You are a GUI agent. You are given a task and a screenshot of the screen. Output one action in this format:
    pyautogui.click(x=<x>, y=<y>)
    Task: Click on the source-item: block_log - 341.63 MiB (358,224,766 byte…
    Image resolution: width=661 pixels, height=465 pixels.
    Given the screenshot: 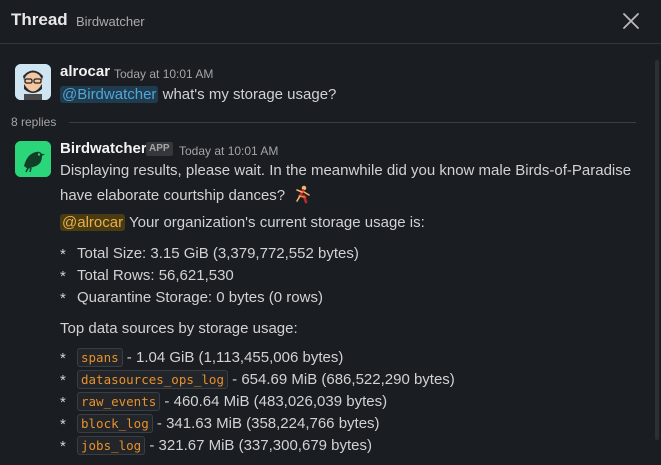 What is the action you would take?
    pyautogui.click(x=228, y=423)
    